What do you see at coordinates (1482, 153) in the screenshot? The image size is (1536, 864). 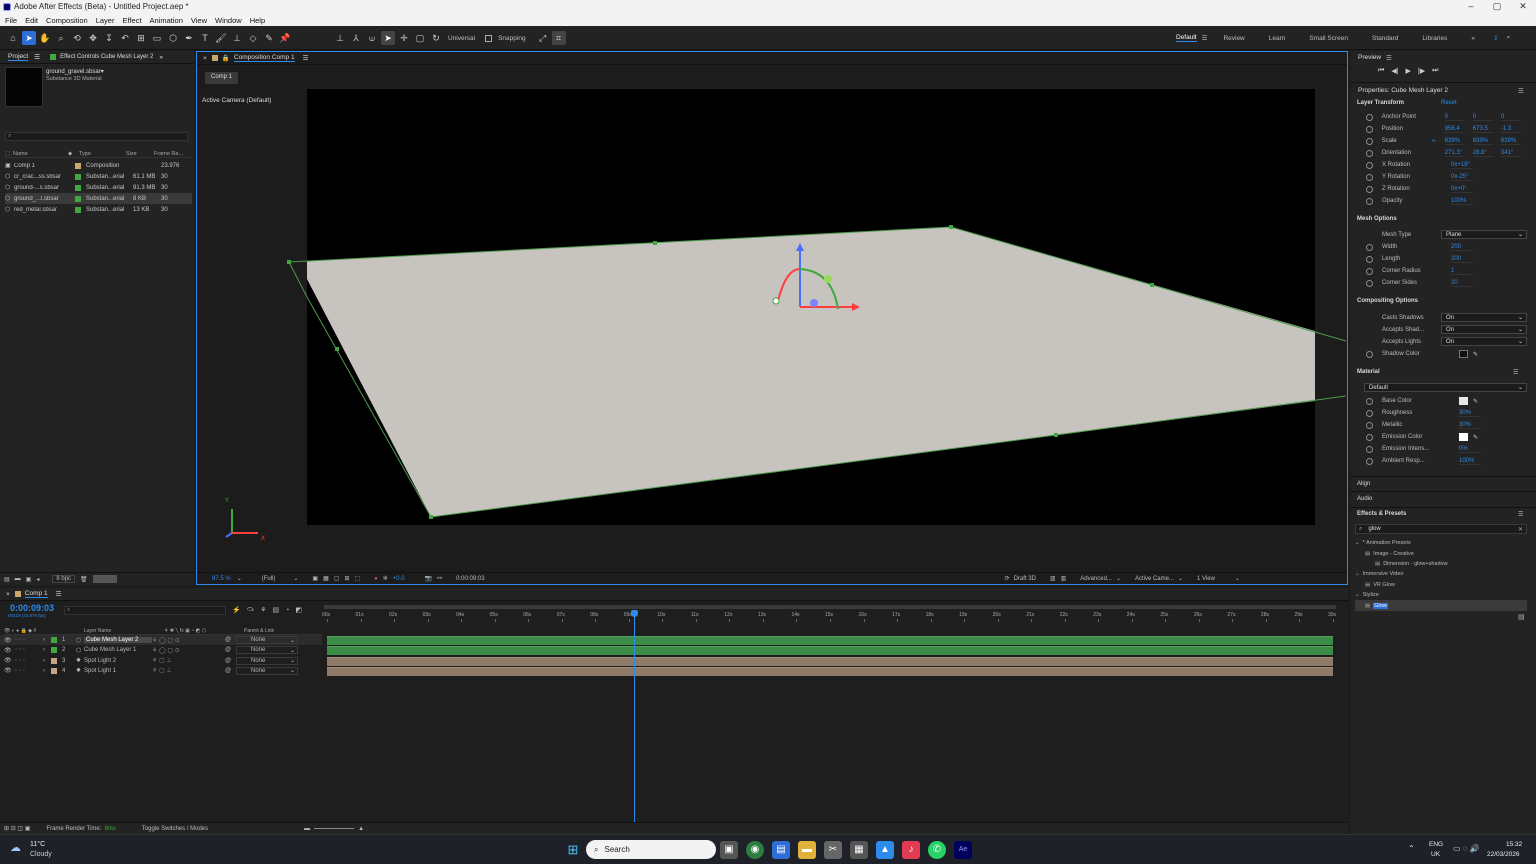 I see `property-value: 28.8°` at bounding box center [1482, 153].